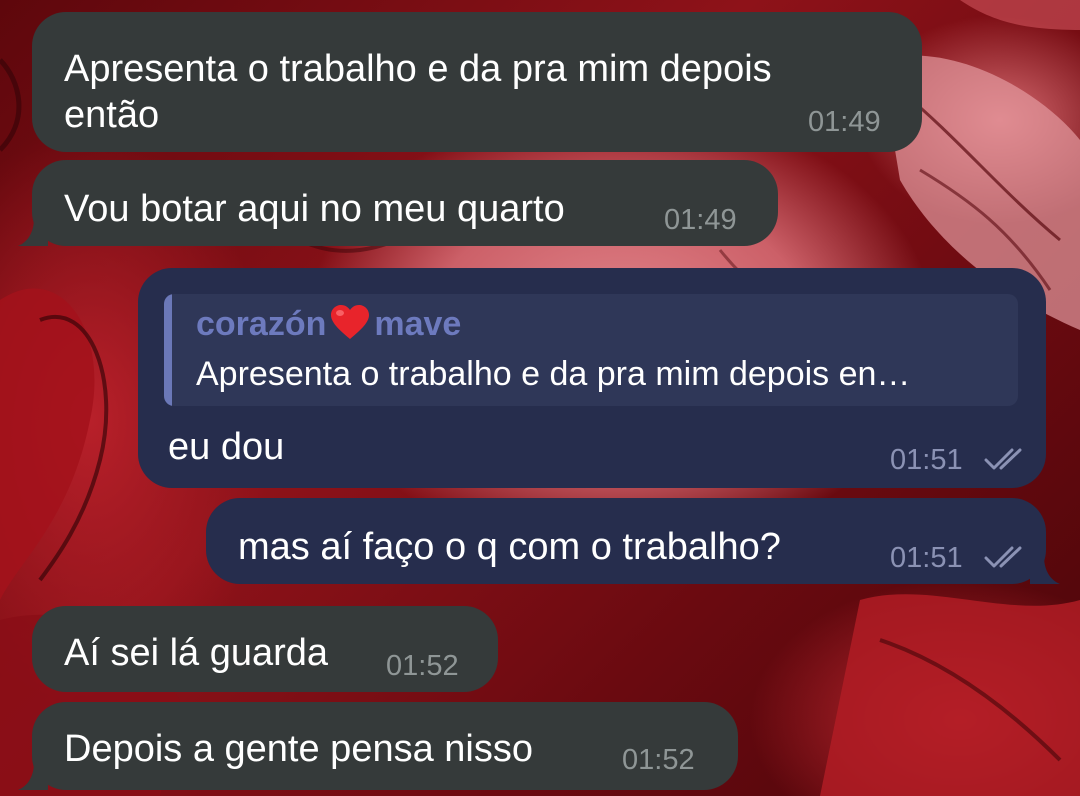 The width and height of the screenshot is (1080, 796). Describe the element at coordinates (298, 749) in the screenshot. I see `message-text: Depois a gente pensa nisso` at that location.